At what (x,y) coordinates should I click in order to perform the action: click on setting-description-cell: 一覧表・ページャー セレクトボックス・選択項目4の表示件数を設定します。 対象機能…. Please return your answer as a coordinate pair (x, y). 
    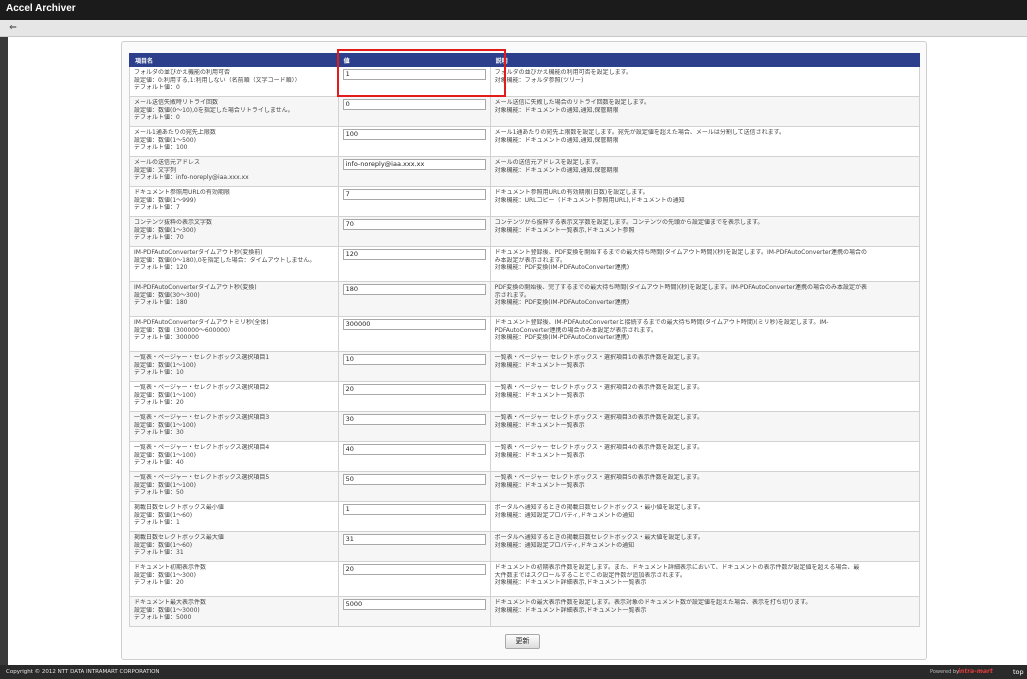
    Looking at the image, I should click on (705, 456).